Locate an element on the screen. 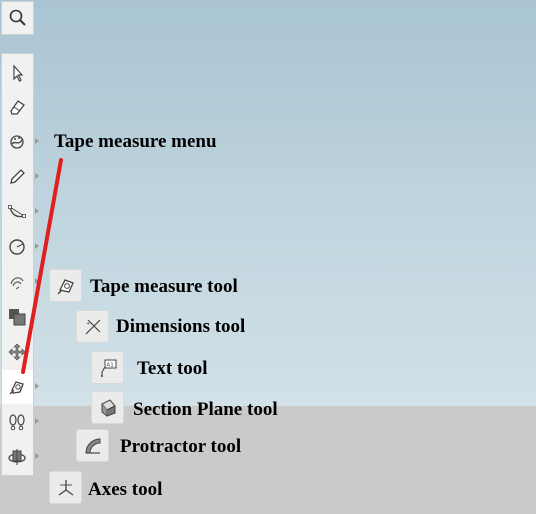  section-plane-icon is located at coordinates (108, 408).